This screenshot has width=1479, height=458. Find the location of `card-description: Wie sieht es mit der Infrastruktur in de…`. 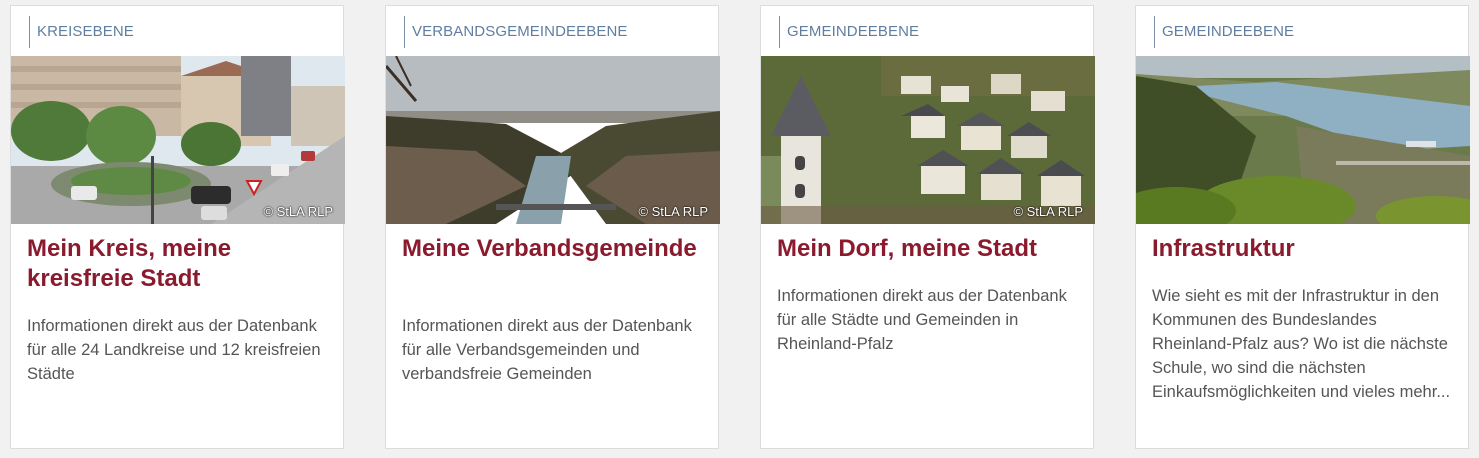

card-description: Wie sieht es mit der Infrastruktur in de… is located at coordinates (1301, 344).